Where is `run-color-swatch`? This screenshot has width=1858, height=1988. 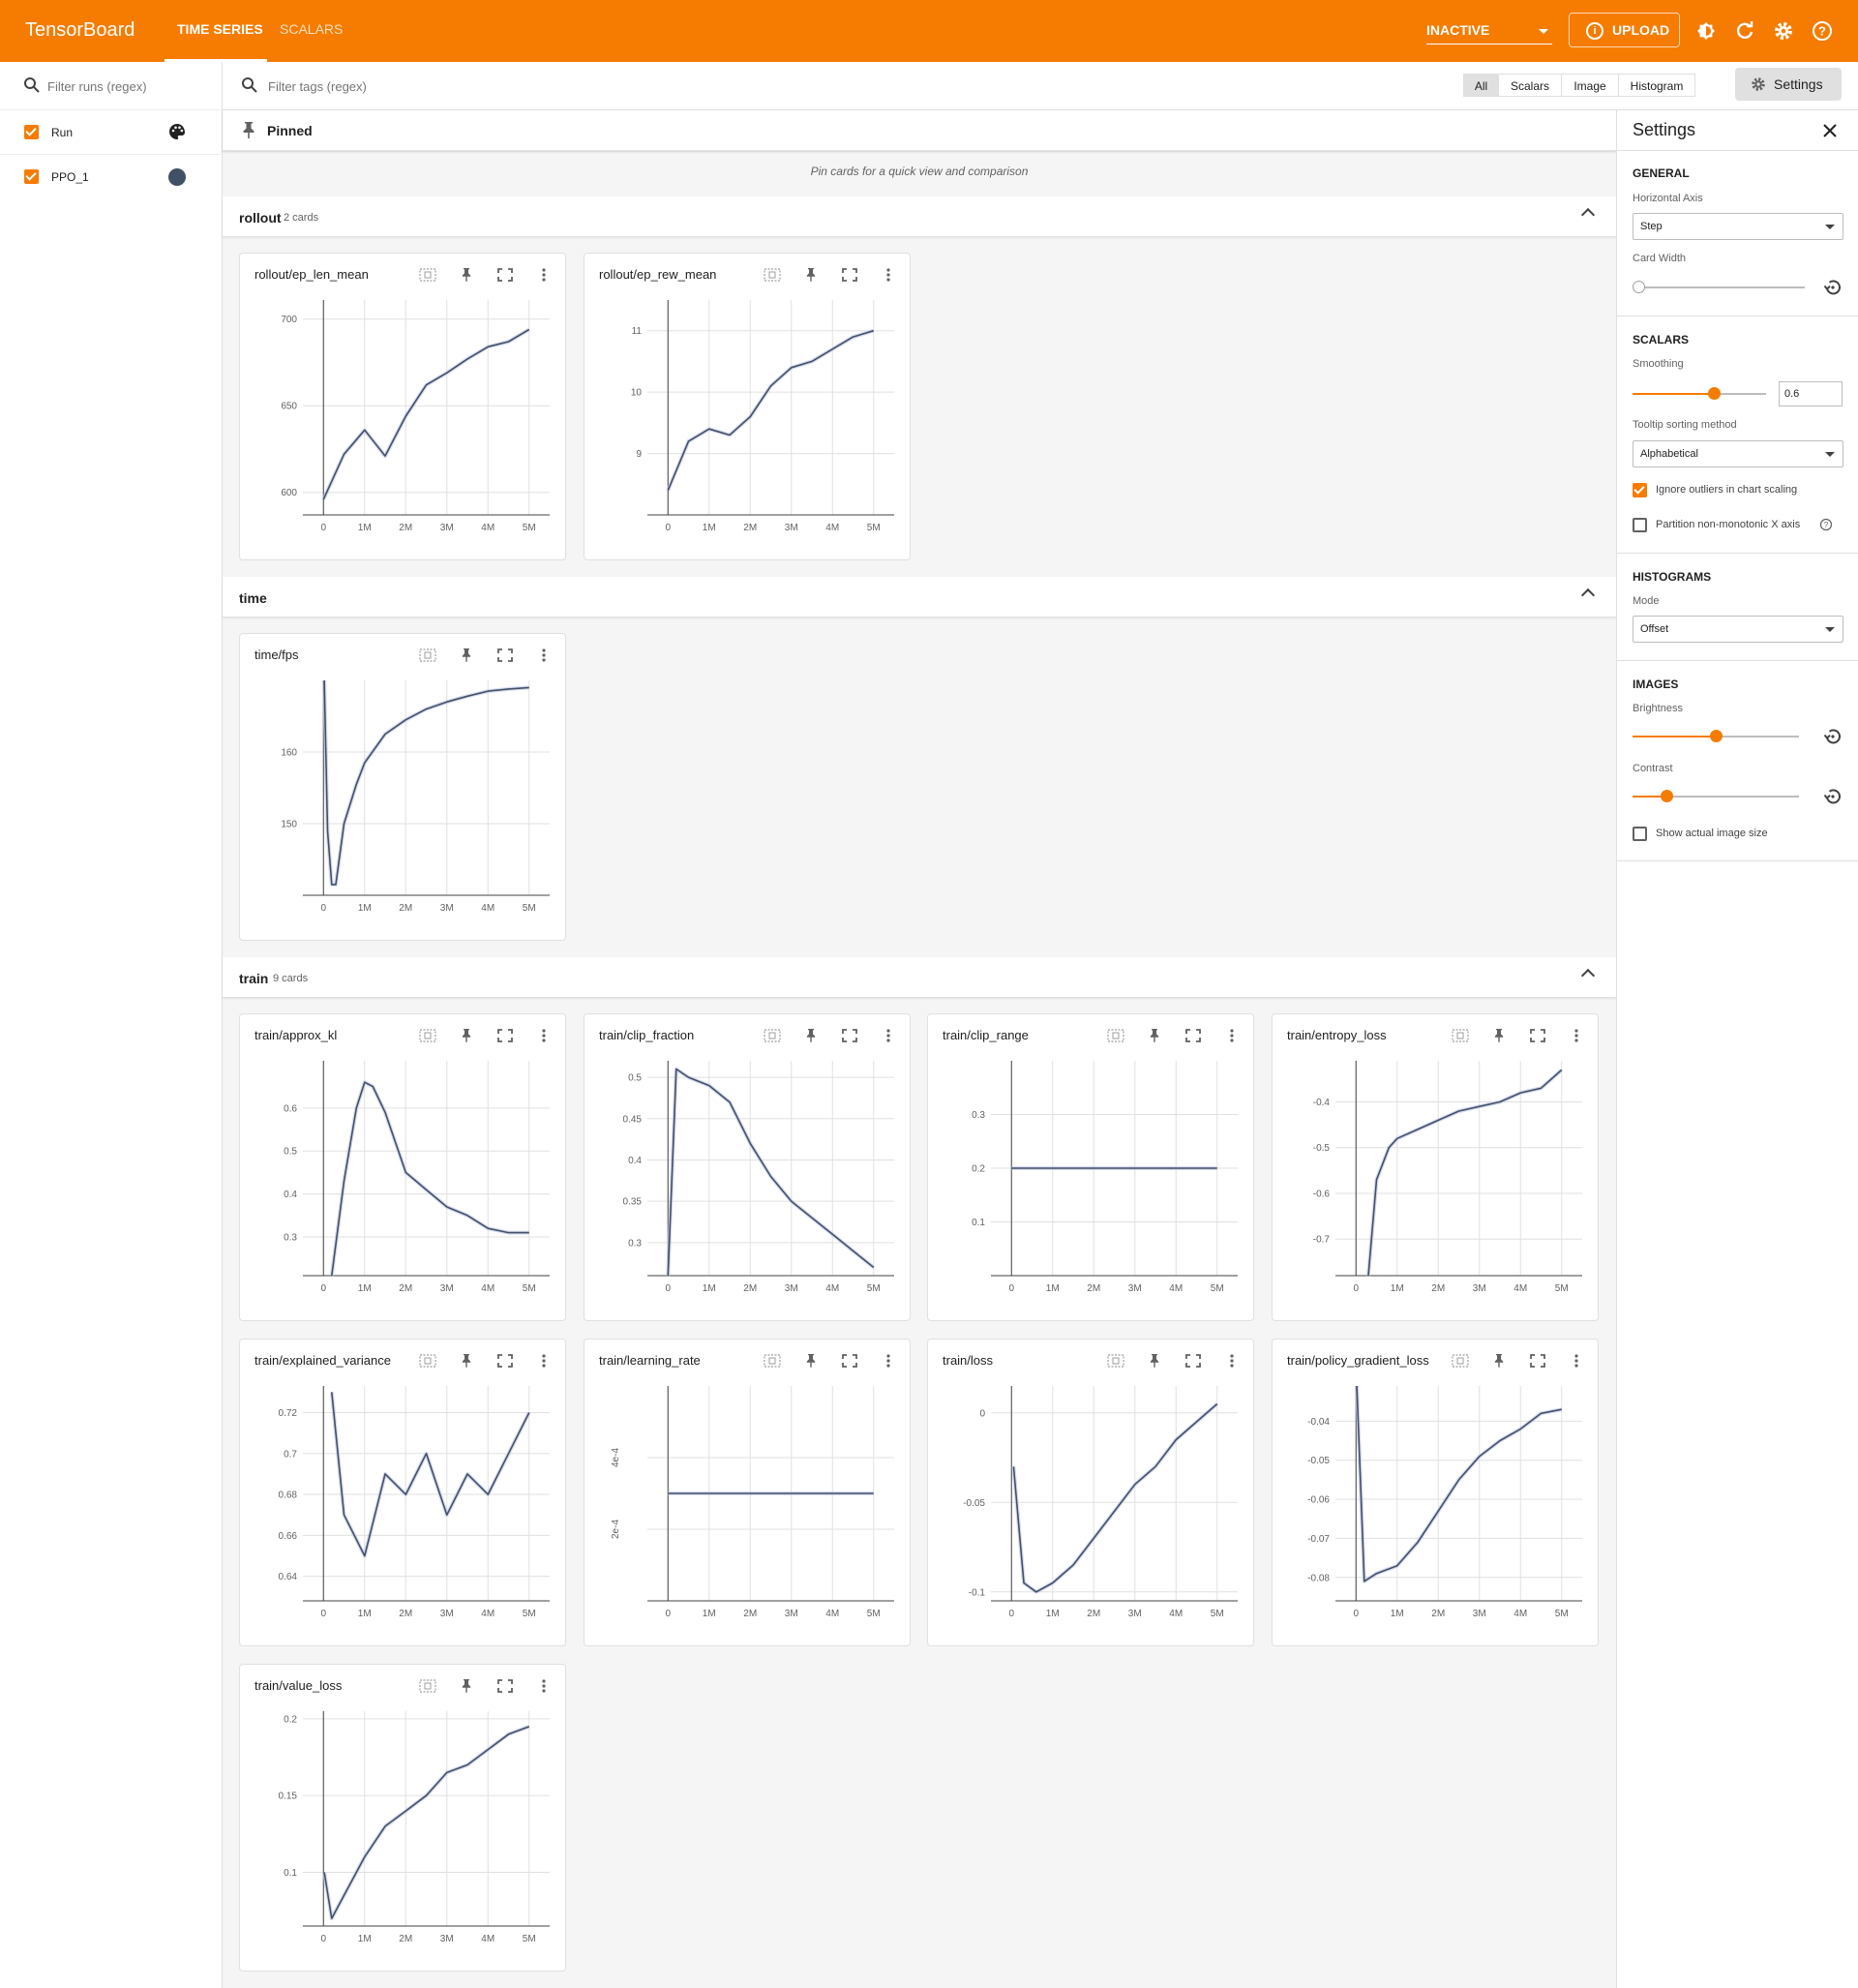 run-color-swatch is located at coordinates (177, 177).